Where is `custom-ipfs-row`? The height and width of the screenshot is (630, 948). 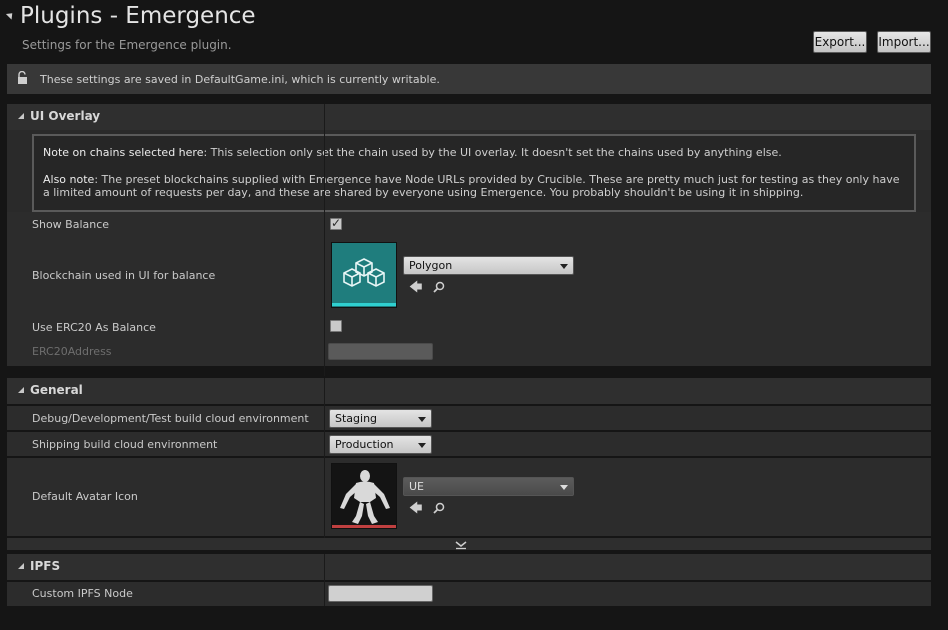
custom-ipfs-row is located at coordinates (469, 594).